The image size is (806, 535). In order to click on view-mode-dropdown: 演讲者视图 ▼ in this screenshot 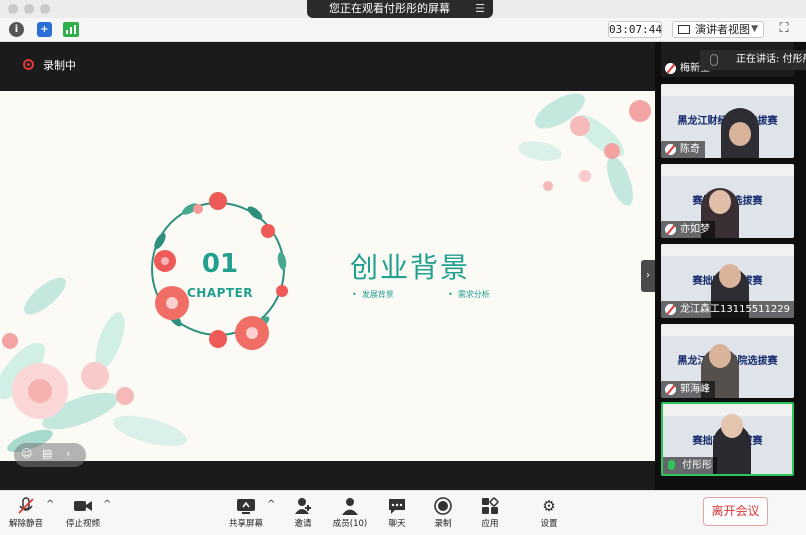, I will do `click(718, 29)`.